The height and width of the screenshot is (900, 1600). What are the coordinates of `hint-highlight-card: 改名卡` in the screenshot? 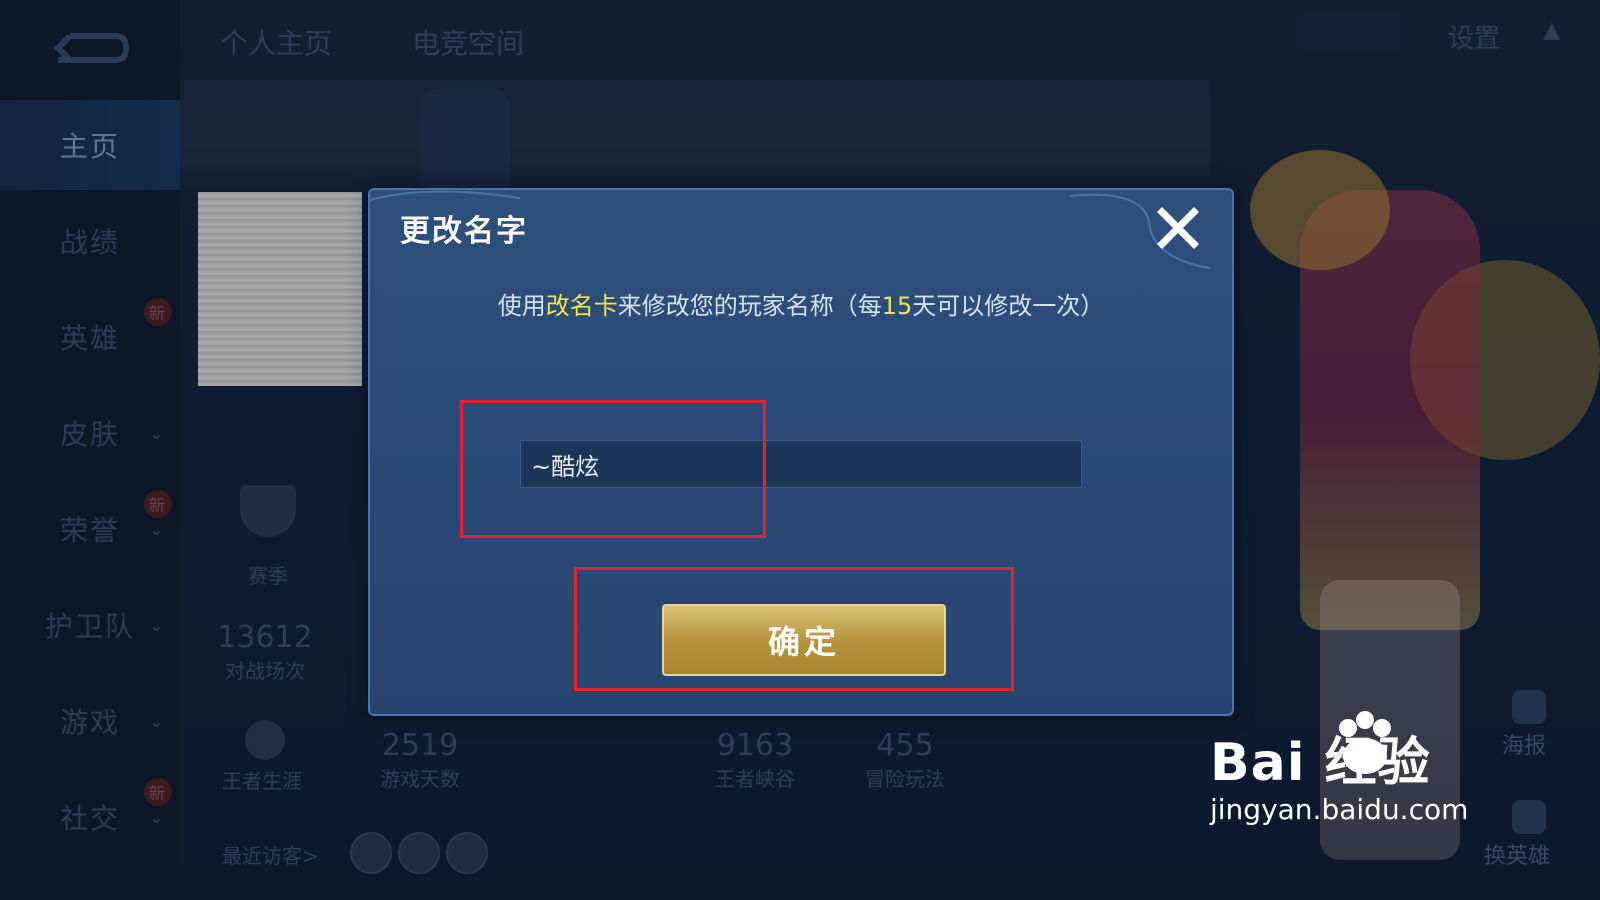 It's located at (581, 306).